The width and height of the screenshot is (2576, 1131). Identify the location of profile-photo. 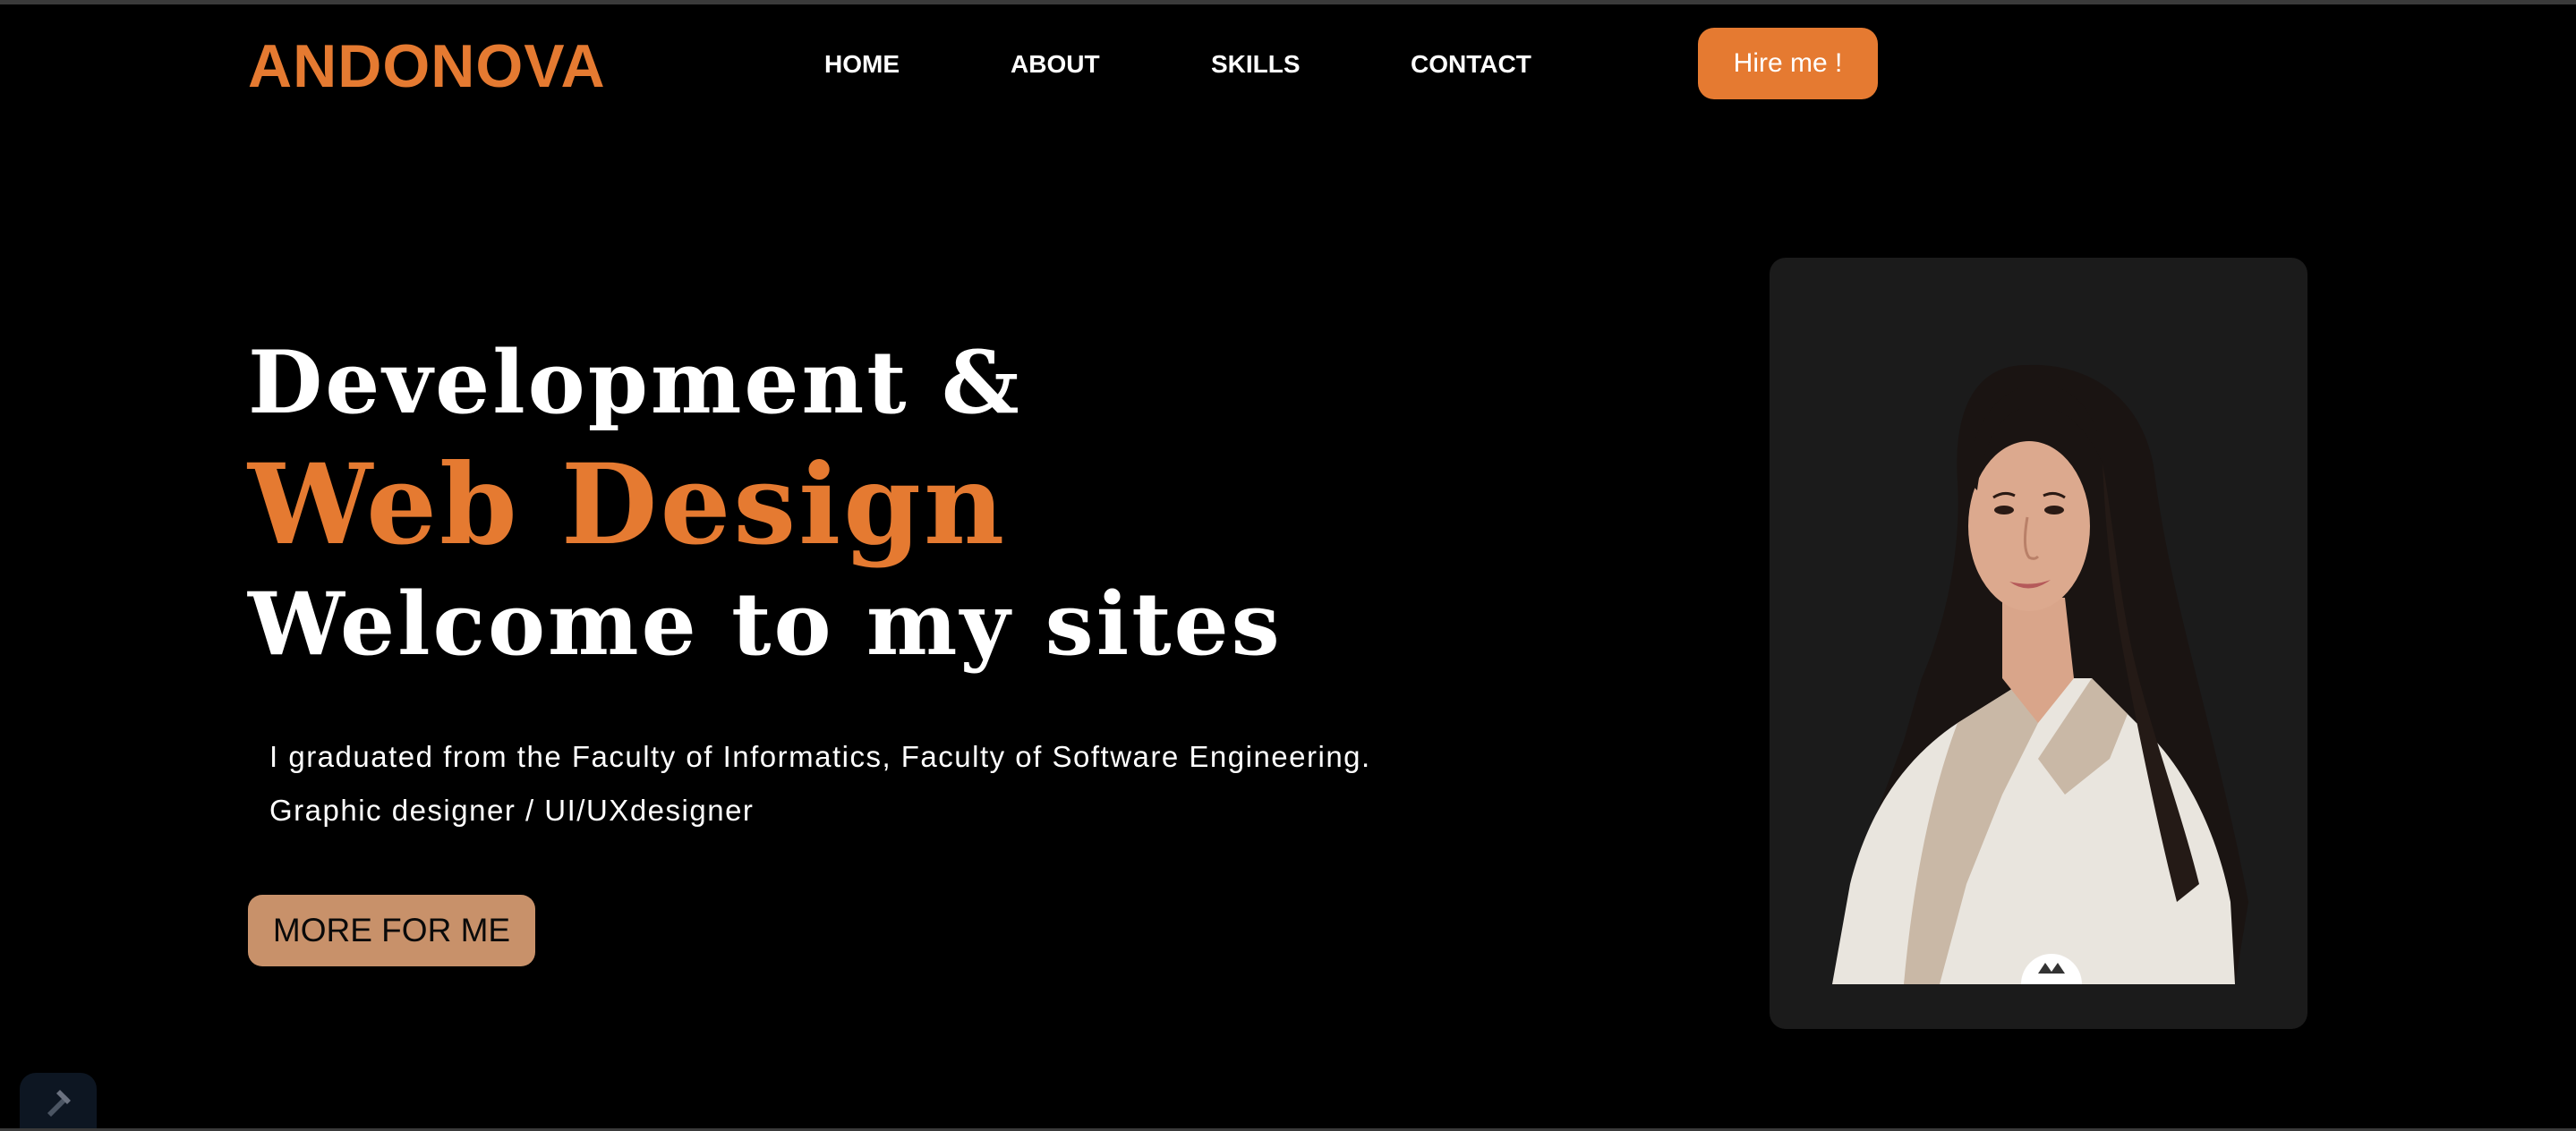
(2040, 696).